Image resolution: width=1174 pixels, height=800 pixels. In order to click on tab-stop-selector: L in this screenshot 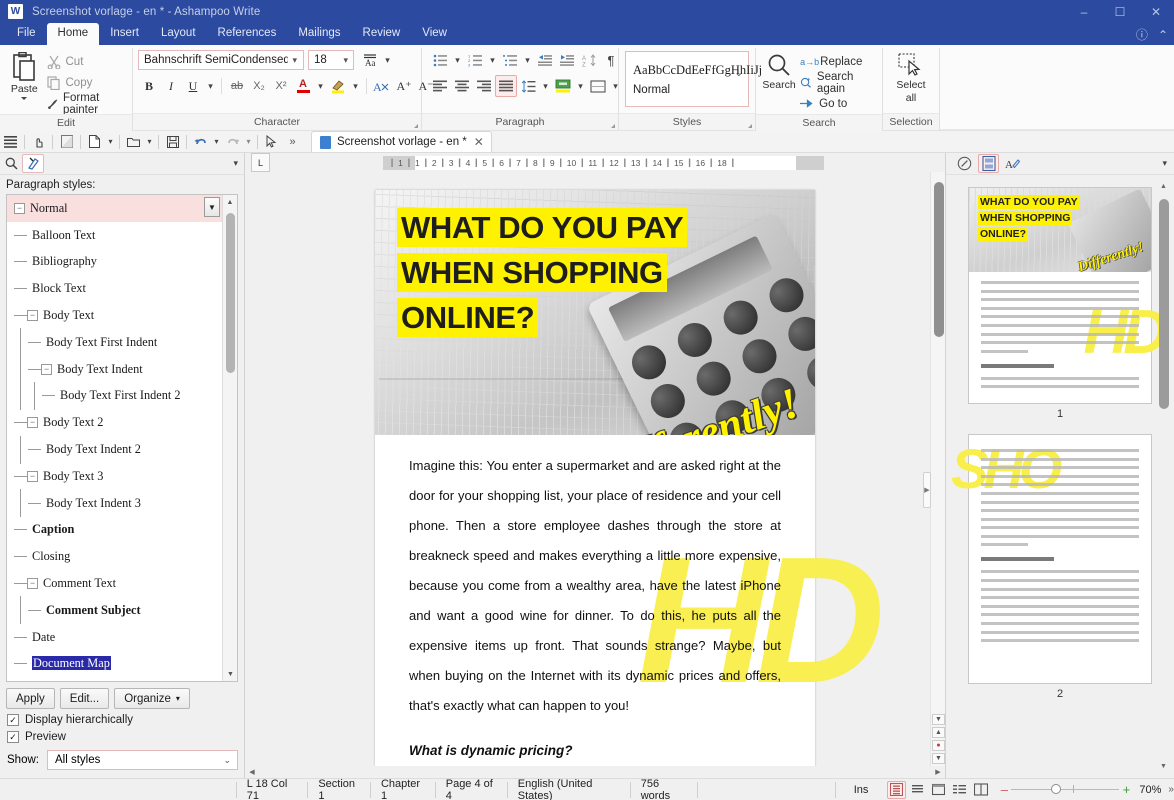, I will do `click(260, 162)`.